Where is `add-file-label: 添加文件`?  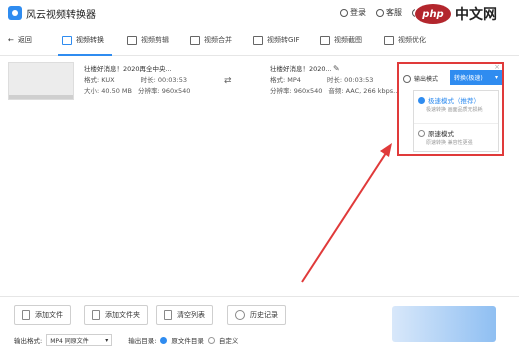 add-file-label: 添加文件 is located at coordinates (49, 315).